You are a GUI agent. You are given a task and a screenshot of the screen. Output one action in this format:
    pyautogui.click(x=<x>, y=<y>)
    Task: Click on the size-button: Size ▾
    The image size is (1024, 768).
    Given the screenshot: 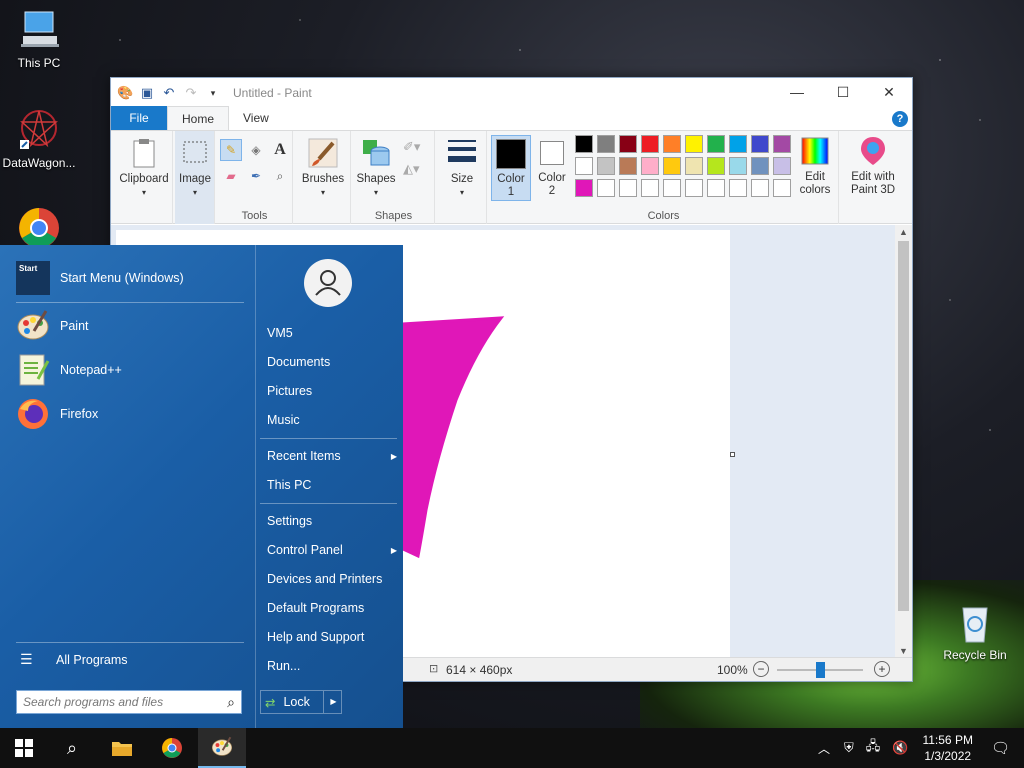 What is the action you would take?
    pyautogui.click(x=462, y=168)
    